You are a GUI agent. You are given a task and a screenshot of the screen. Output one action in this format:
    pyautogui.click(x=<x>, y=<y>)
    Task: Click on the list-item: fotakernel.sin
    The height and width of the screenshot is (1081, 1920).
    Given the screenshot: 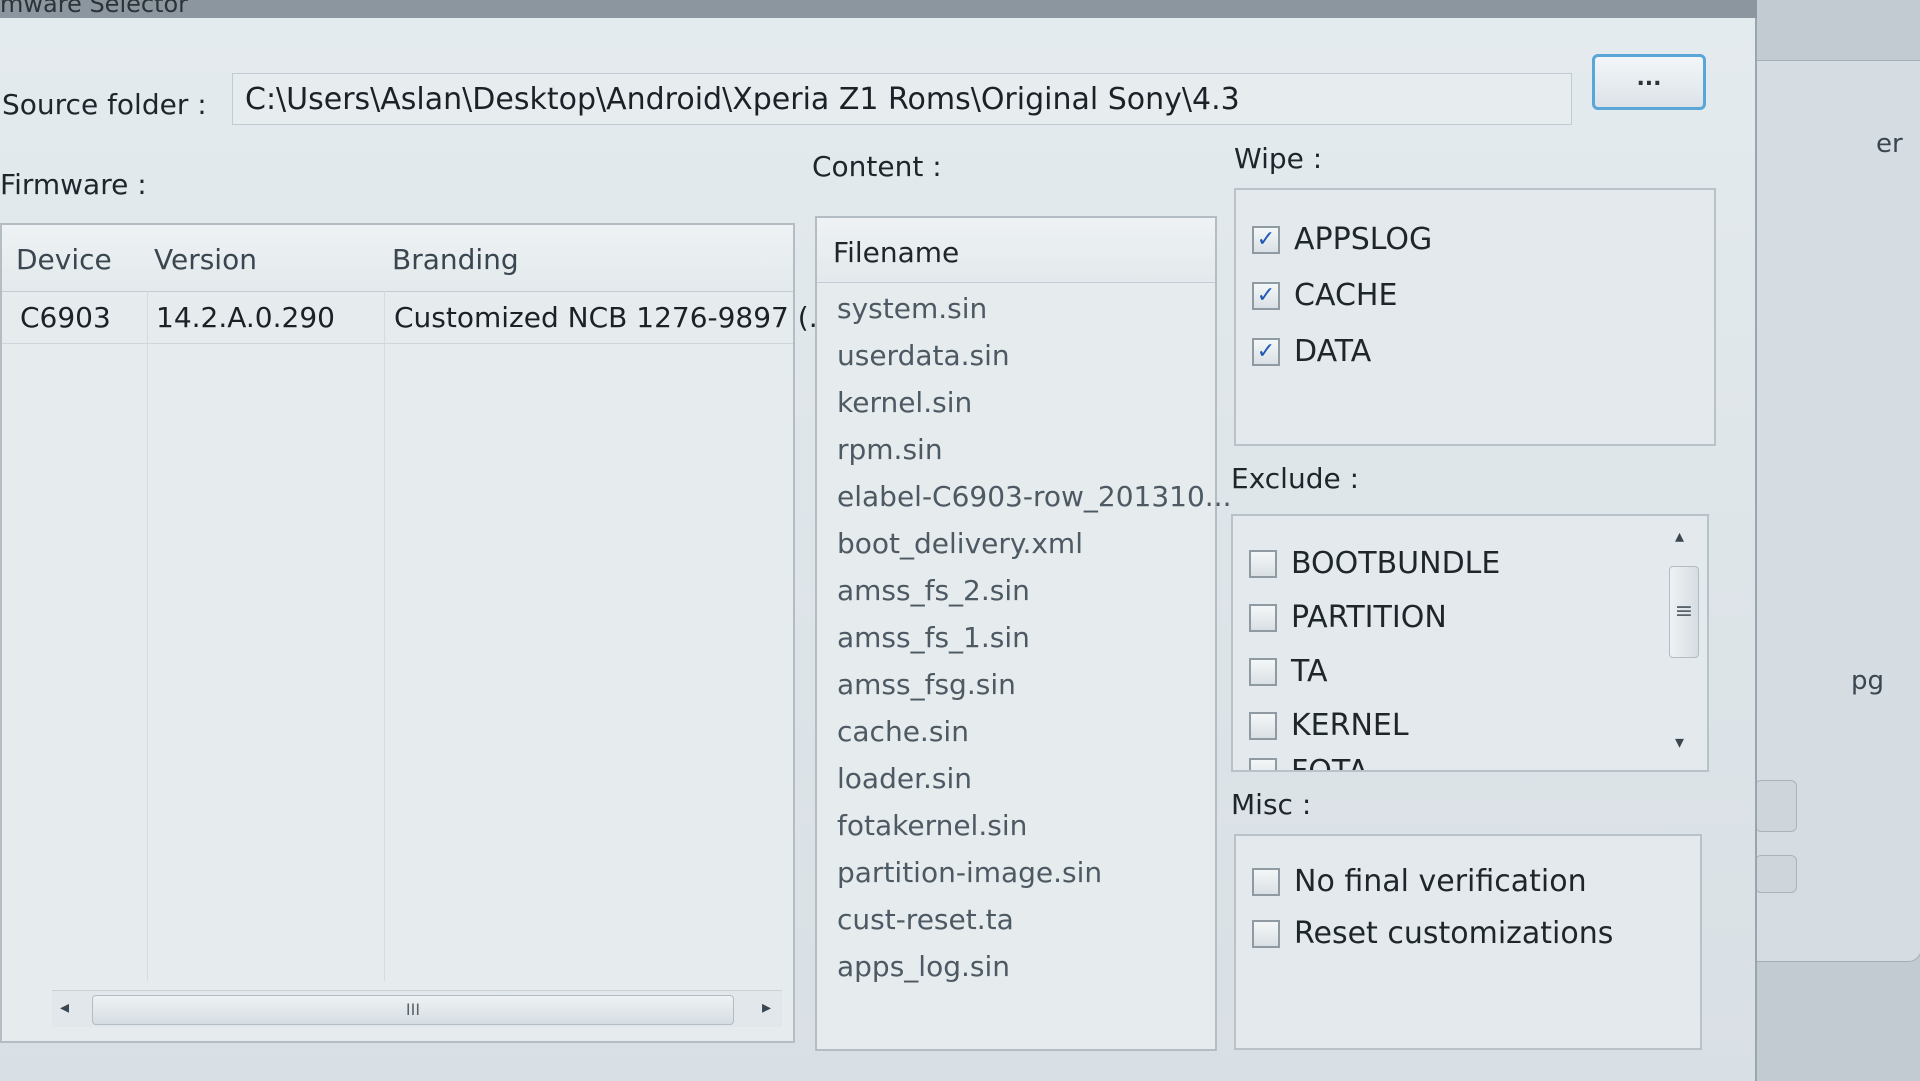 What is the action you would take?
    pyautogui.click(x=932, y=825)
    